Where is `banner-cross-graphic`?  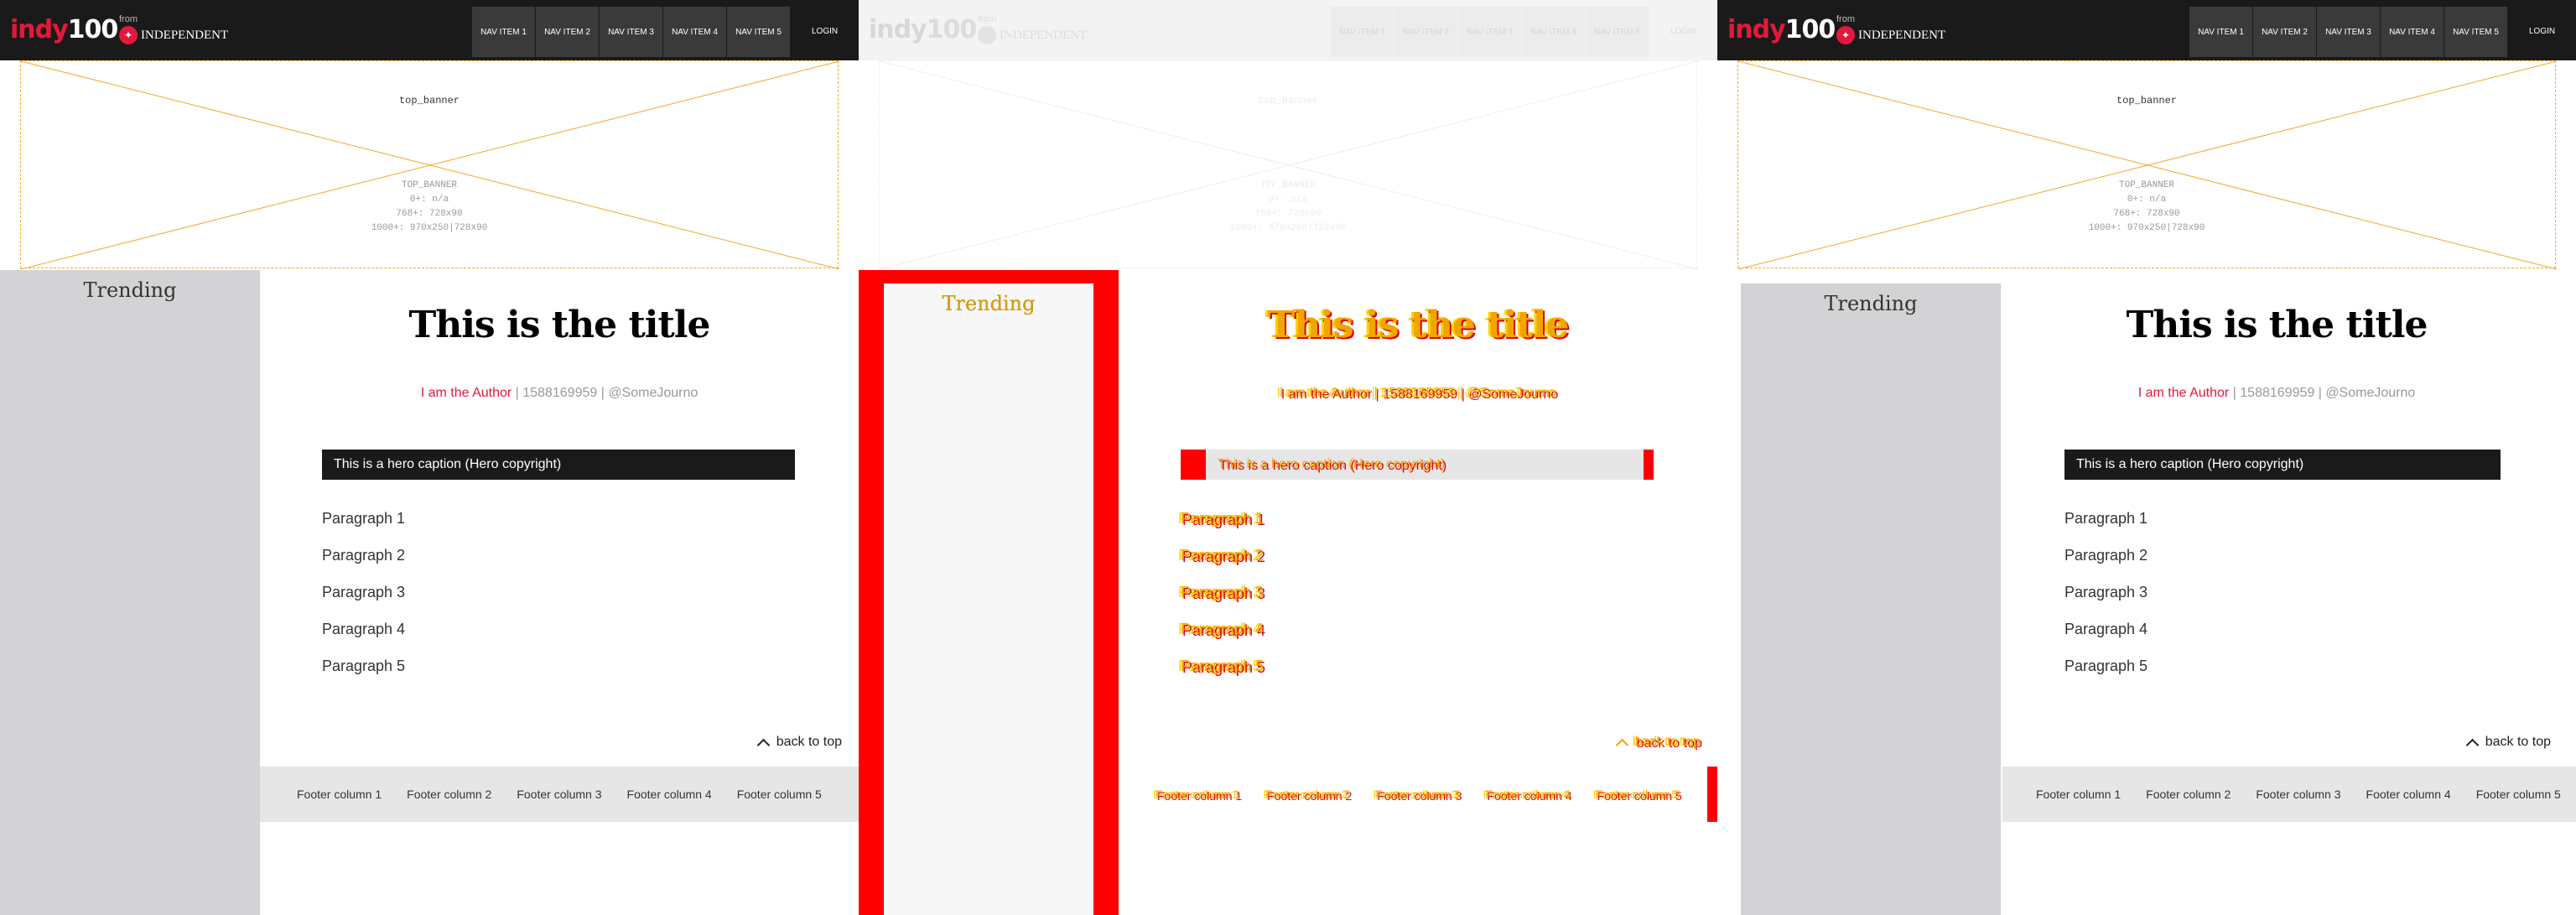
banner-cross-graphic is located at coordinates (1289, 165).